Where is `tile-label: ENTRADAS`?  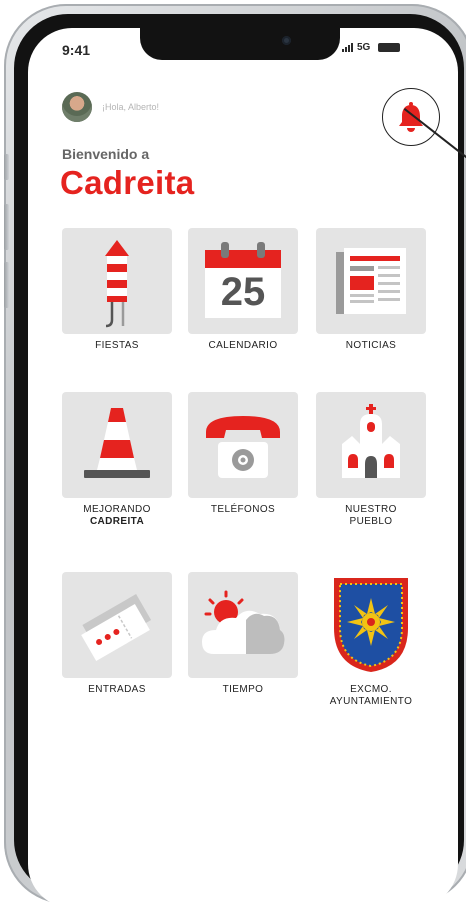
tile-label: ENTRADAS is located at coordinates (117, 689).